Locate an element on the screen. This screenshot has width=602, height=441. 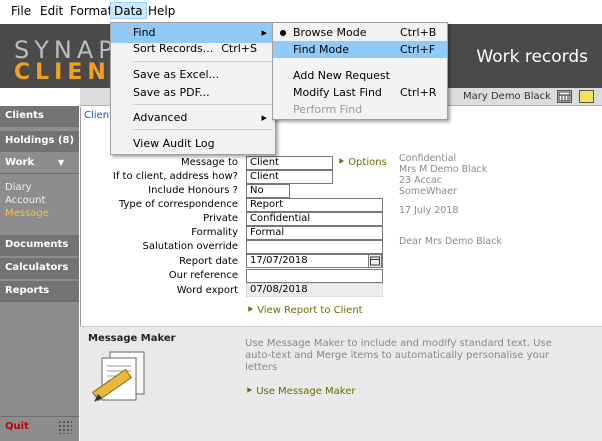
menu-item-add-request-label: Add New Request is located at coordinates (341, 75).